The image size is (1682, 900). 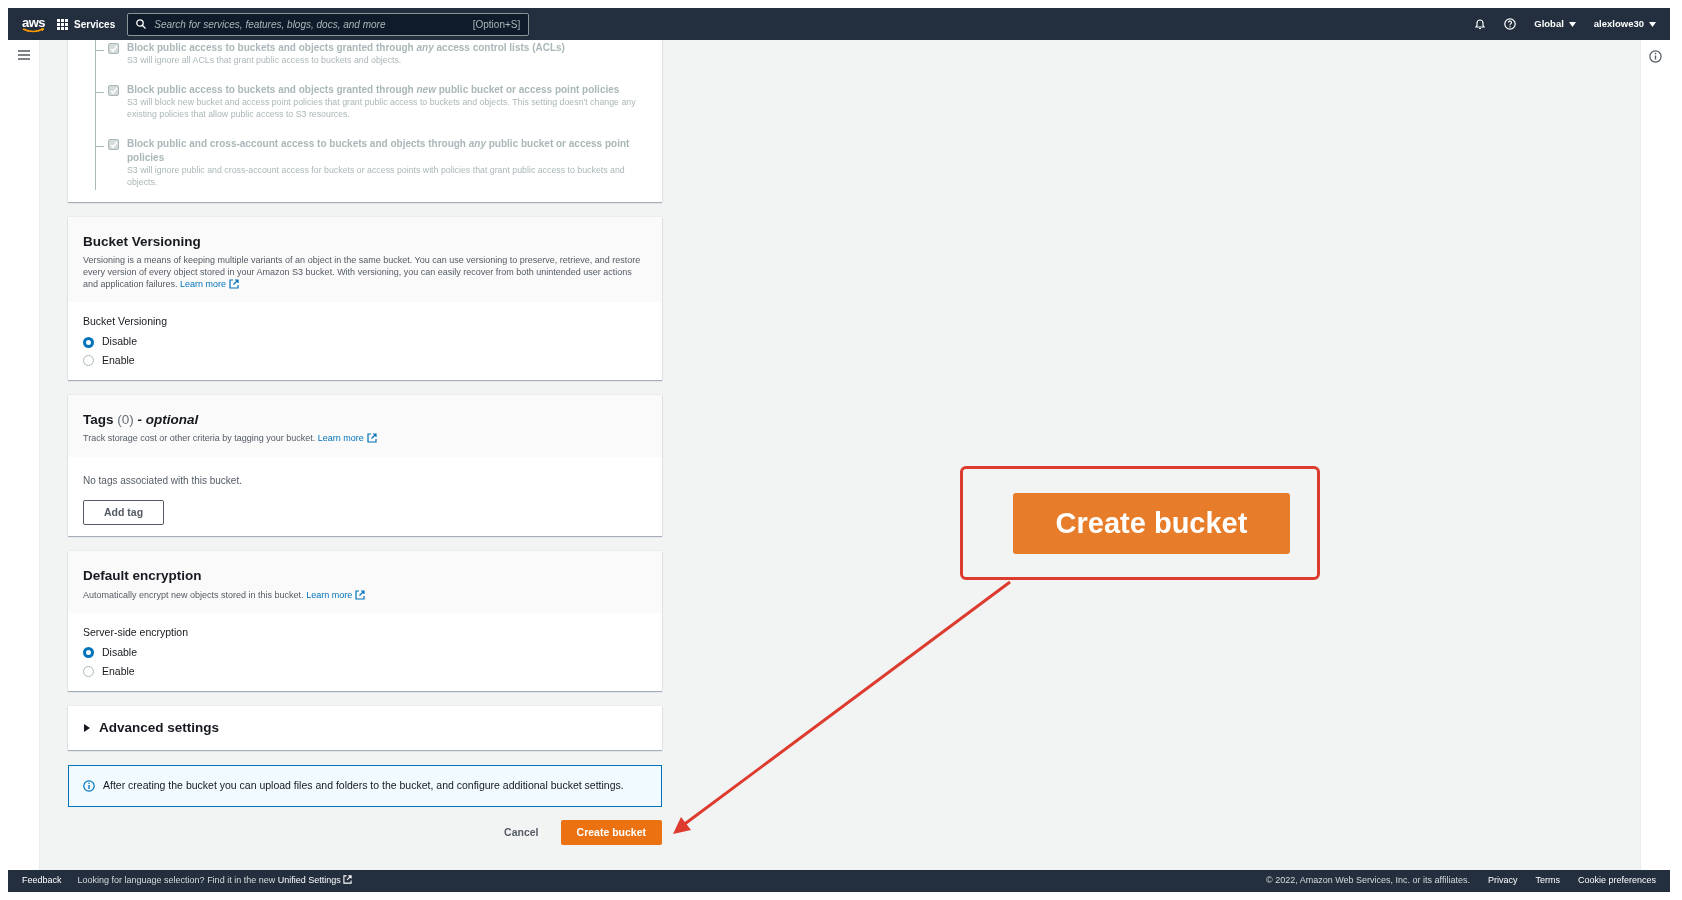 I want to click on copyright-text: © 2022, Amazon Web Services, Inc. or its affiliates., so click(x=1368, y=881).